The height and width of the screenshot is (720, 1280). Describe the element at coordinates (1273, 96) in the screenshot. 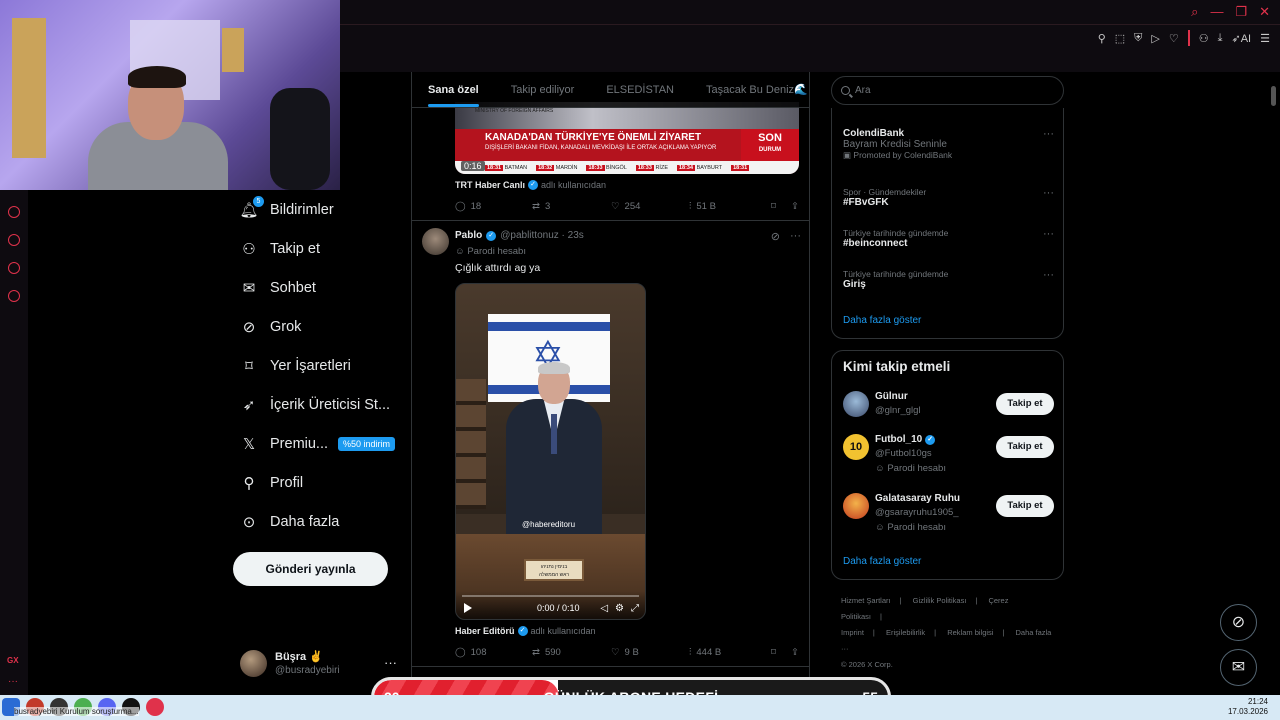

I see `scrollbar` at that location.